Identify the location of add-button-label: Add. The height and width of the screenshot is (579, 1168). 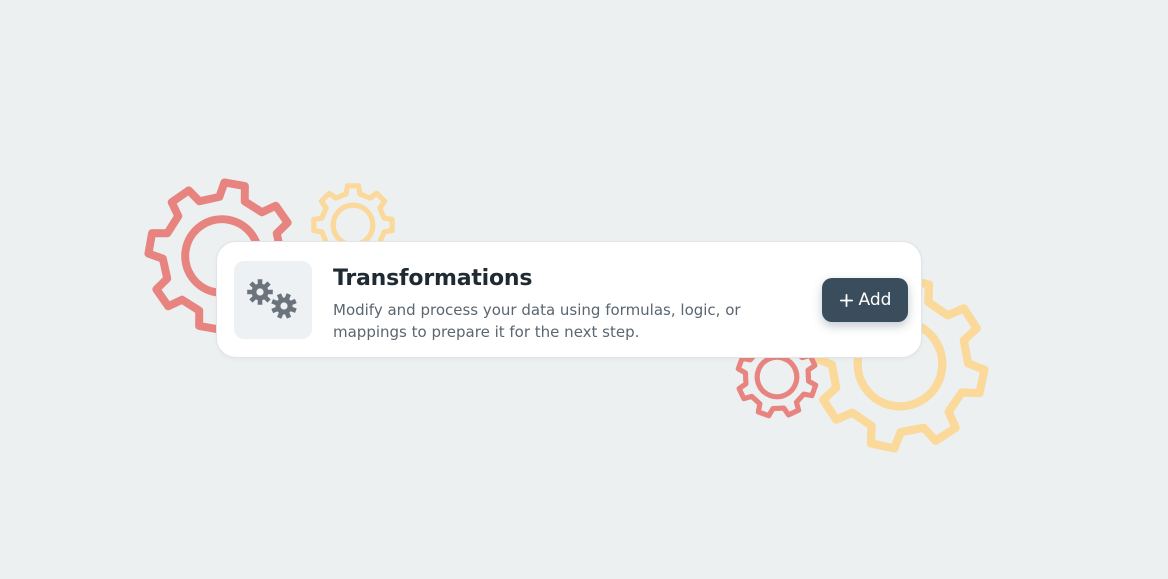
(875, 300).